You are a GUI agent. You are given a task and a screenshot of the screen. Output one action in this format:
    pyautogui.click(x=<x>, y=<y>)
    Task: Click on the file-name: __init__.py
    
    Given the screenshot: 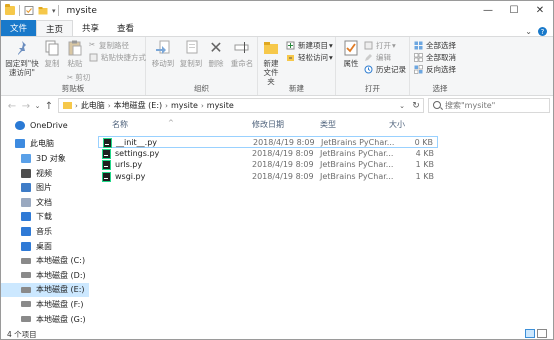 What is the action you would take?
    pyautogui.click(x=137, y=142)
    